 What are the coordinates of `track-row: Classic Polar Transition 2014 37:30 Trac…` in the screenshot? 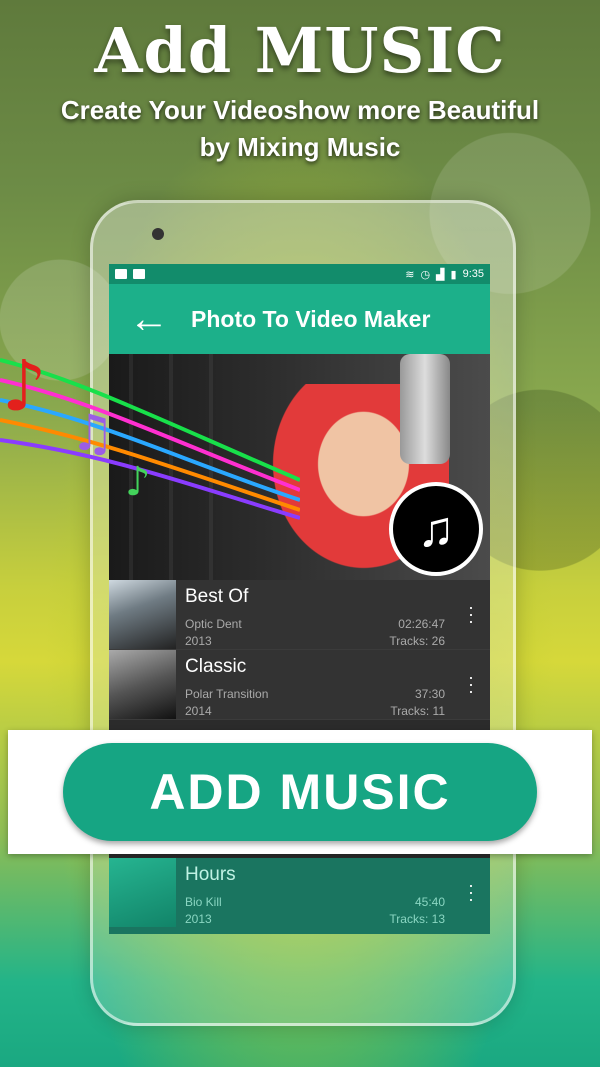 It's located at (299, 685).